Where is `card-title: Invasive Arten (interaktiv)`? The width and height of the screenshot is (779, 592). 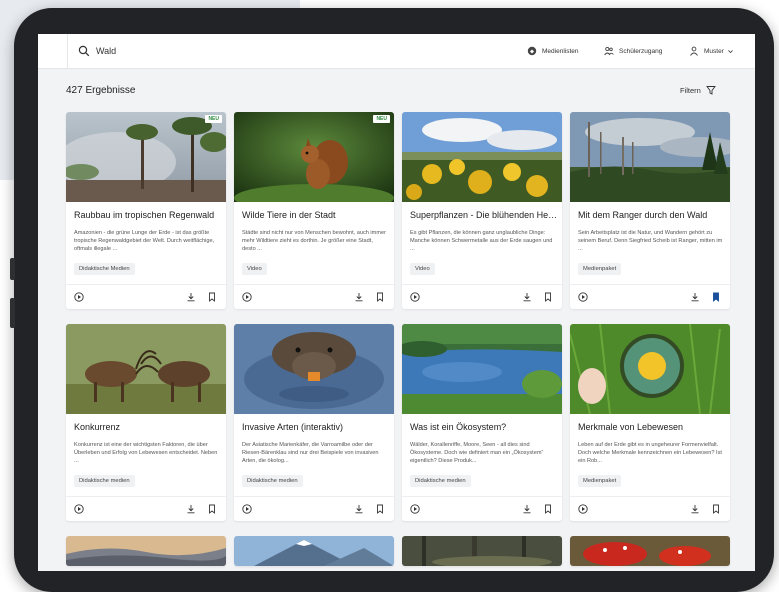 card-title: Invasive Arten (interaktiv) is located at coordinates (293, 427).